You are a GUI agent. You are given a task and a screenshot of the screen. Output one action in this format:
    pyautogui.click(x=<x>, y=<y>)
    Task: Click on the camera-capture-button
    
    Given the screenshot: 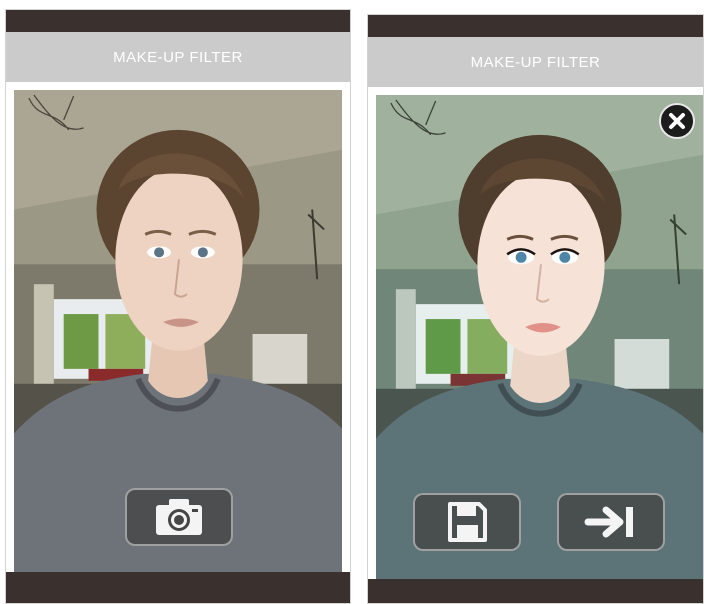 What is the action you would take?
    pyautogui.click(x=179, y=517)
    